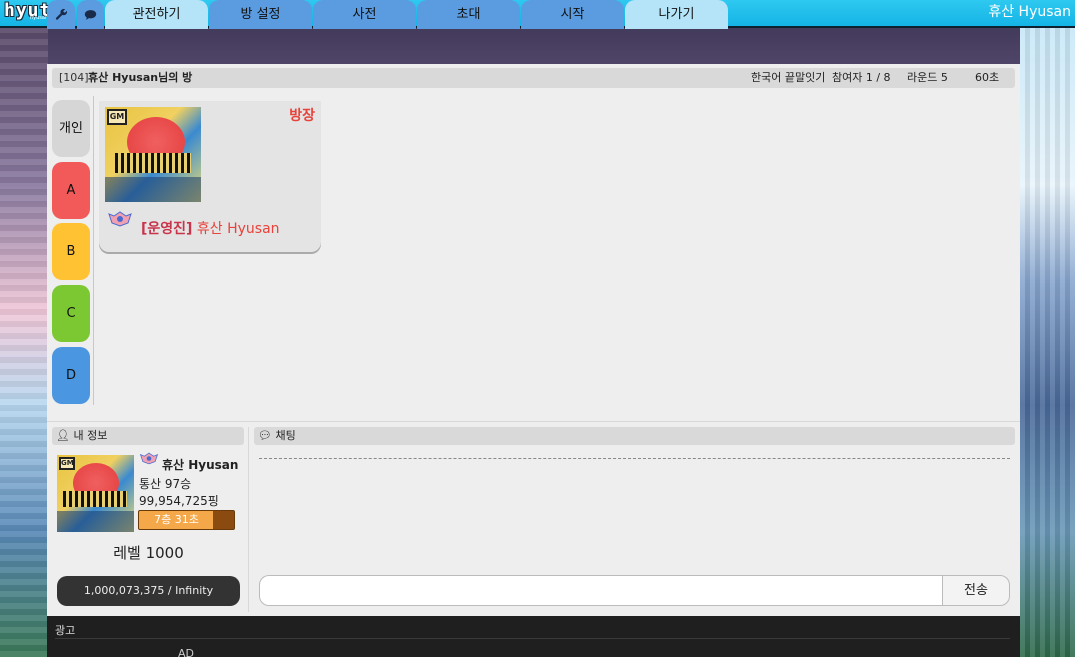 This screenshot has height=657, width=1075. Describe the element at coordinates (364, 14) in the screenshot. I see `tab-dictionary: 사전` at that location.